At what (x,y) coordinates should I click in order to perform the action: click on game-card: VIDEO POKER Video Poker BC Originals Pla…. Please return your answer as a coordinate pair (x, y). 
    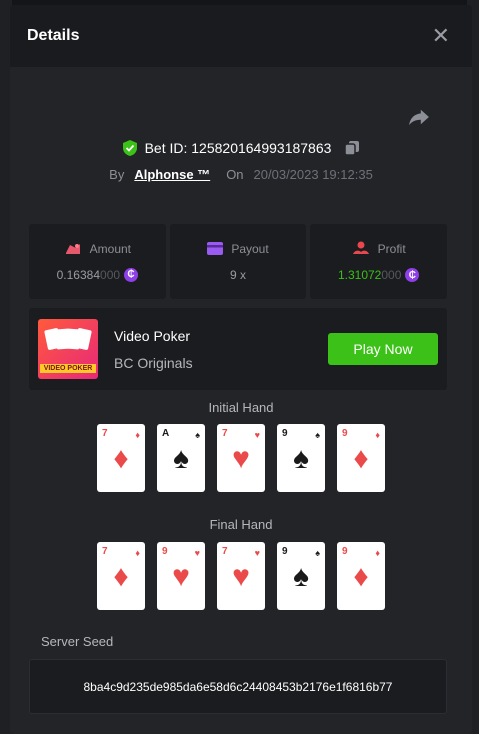
    Looking at the image, I should click on (238, 349).